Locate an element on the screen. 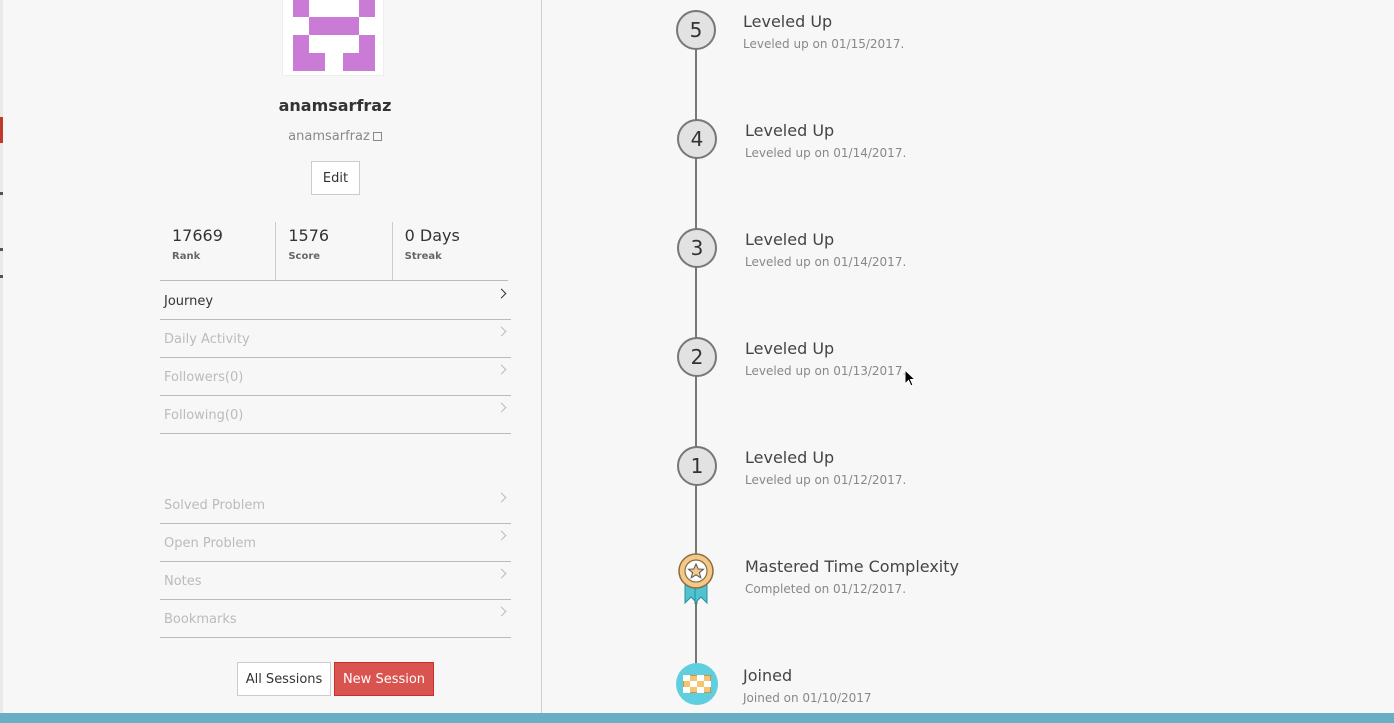 The width and height of the screenshot is (1394, 723). timeline-event-title: Joined is located at coordinates (768, 675).